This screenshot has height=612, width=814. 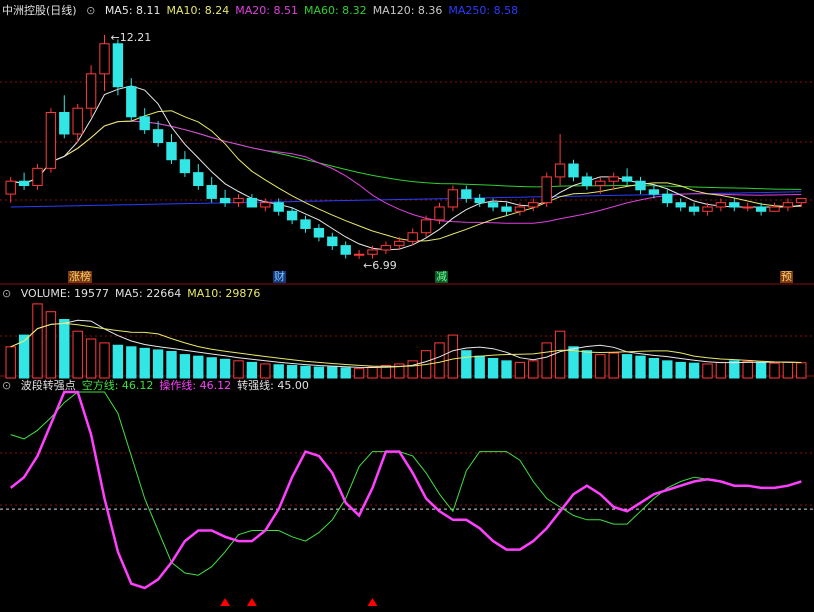 I want to click on volume-header-item-1: MA5: 22664, so click(x=148, y=293).